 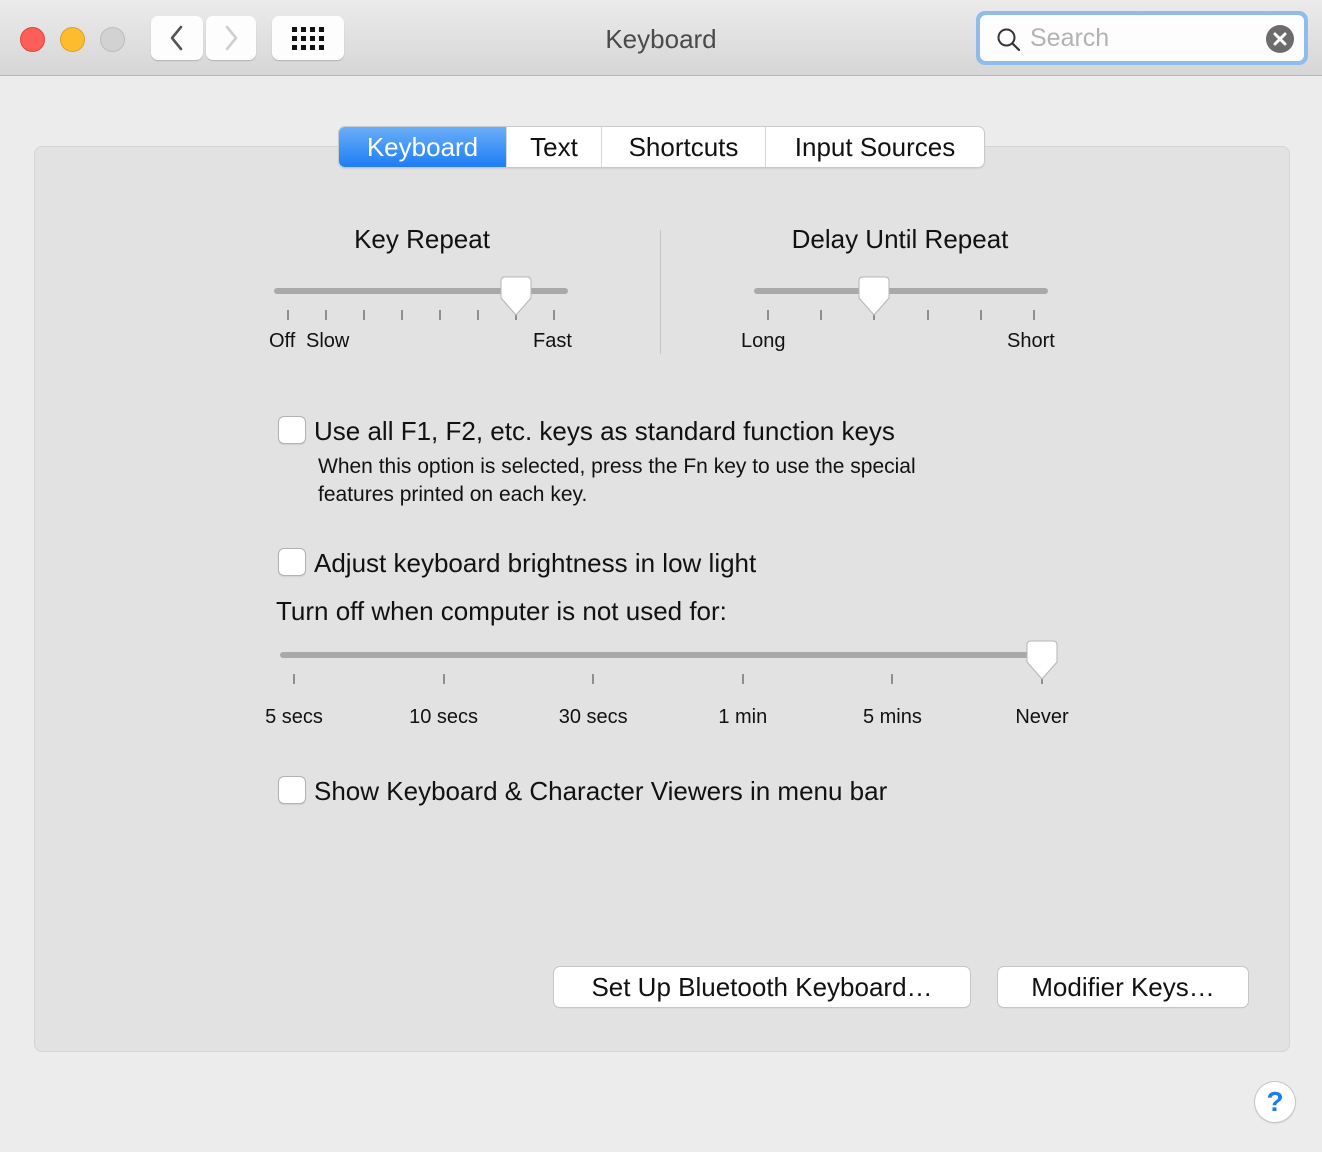 I want to click on section-divider, so click(x=660, y=292).